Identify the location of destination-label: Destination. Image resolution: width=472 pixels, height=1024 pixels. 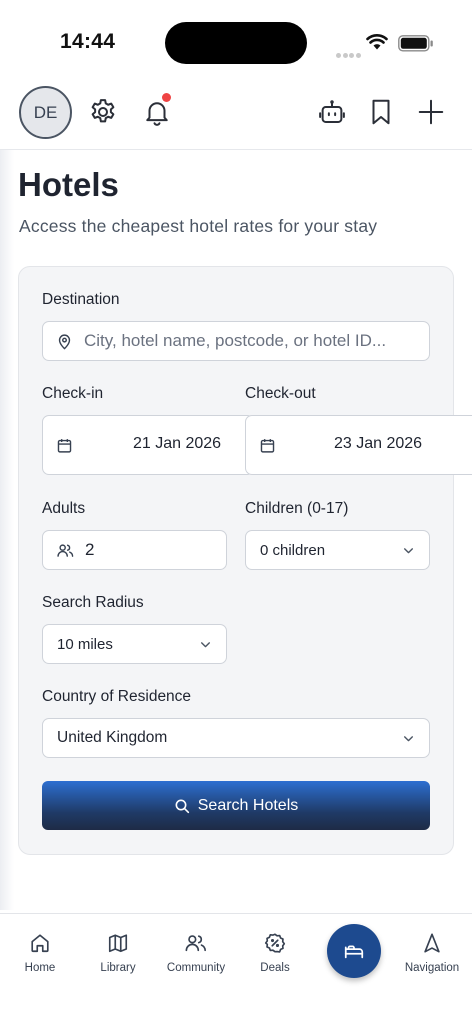
(81, 299).